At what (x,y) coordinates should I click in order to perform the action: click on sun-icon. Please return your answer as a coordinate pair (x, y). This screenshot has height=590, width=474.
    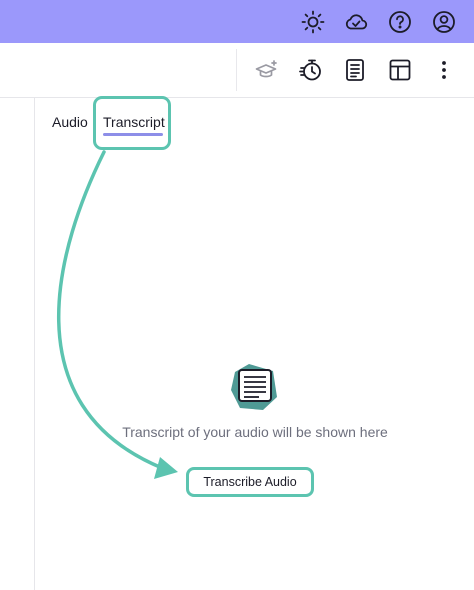
    Looking at the image, I should click on (313, 22).